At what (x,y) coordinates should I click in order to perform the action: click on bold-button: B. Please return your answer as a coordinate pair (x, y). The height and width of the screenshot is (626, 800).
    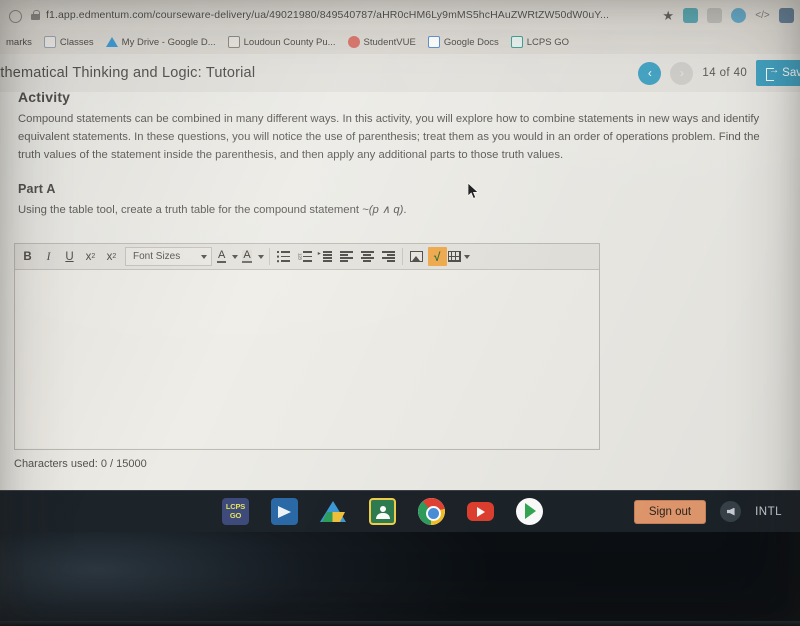
    Looking at the image, I should click on (27, 256).